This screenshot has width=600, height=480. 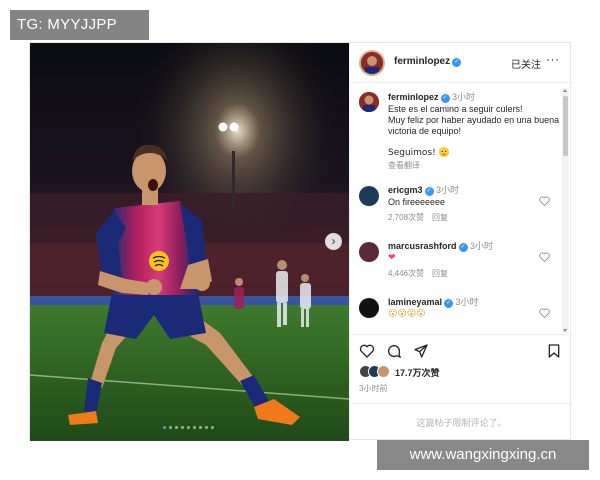 What do you see at coordinates (474, 165) in the screenshot?
I see `see-translation-link: 查看翻译` at bounding box center [474, 165].